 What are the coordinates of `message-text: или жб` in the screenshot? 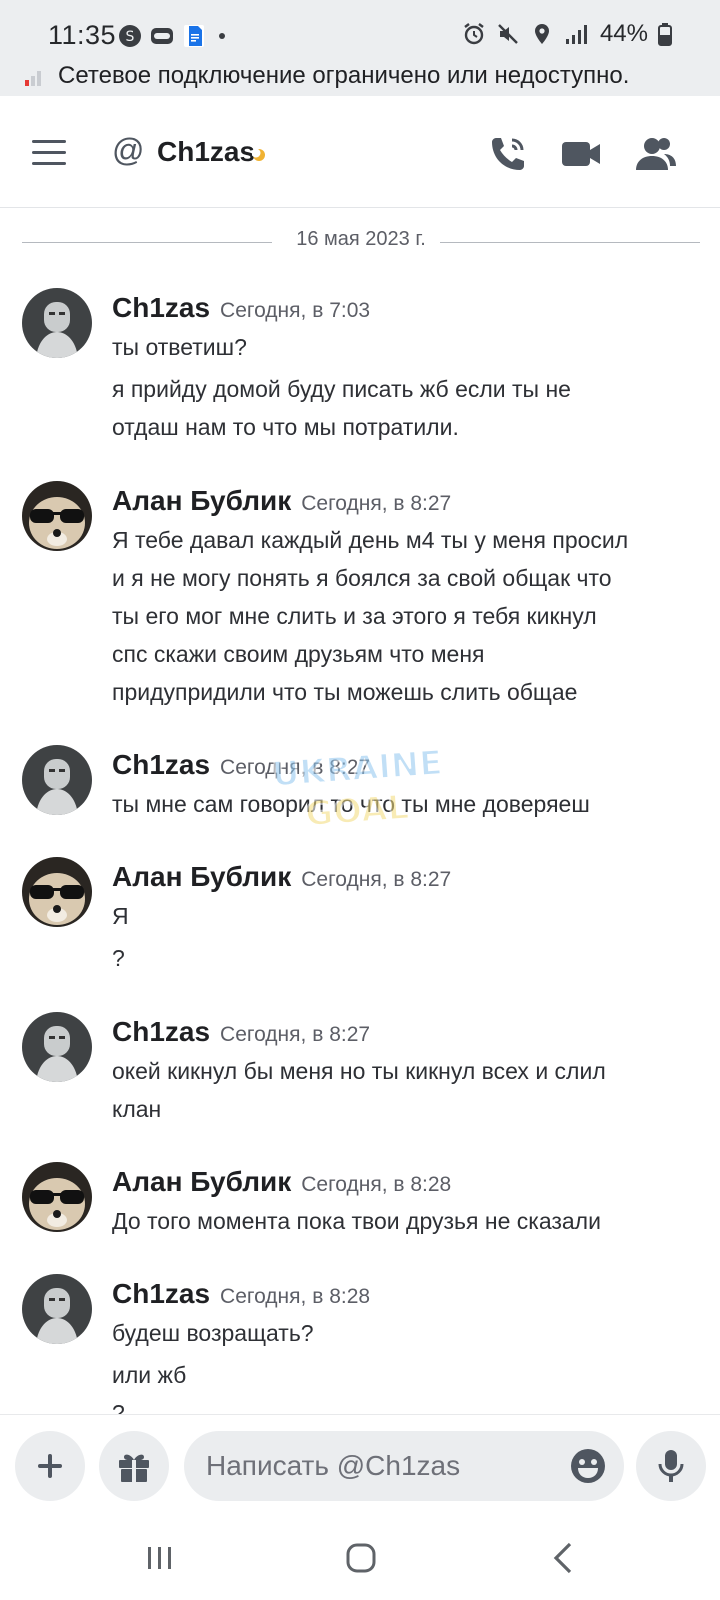 It's located at (149, 1375).